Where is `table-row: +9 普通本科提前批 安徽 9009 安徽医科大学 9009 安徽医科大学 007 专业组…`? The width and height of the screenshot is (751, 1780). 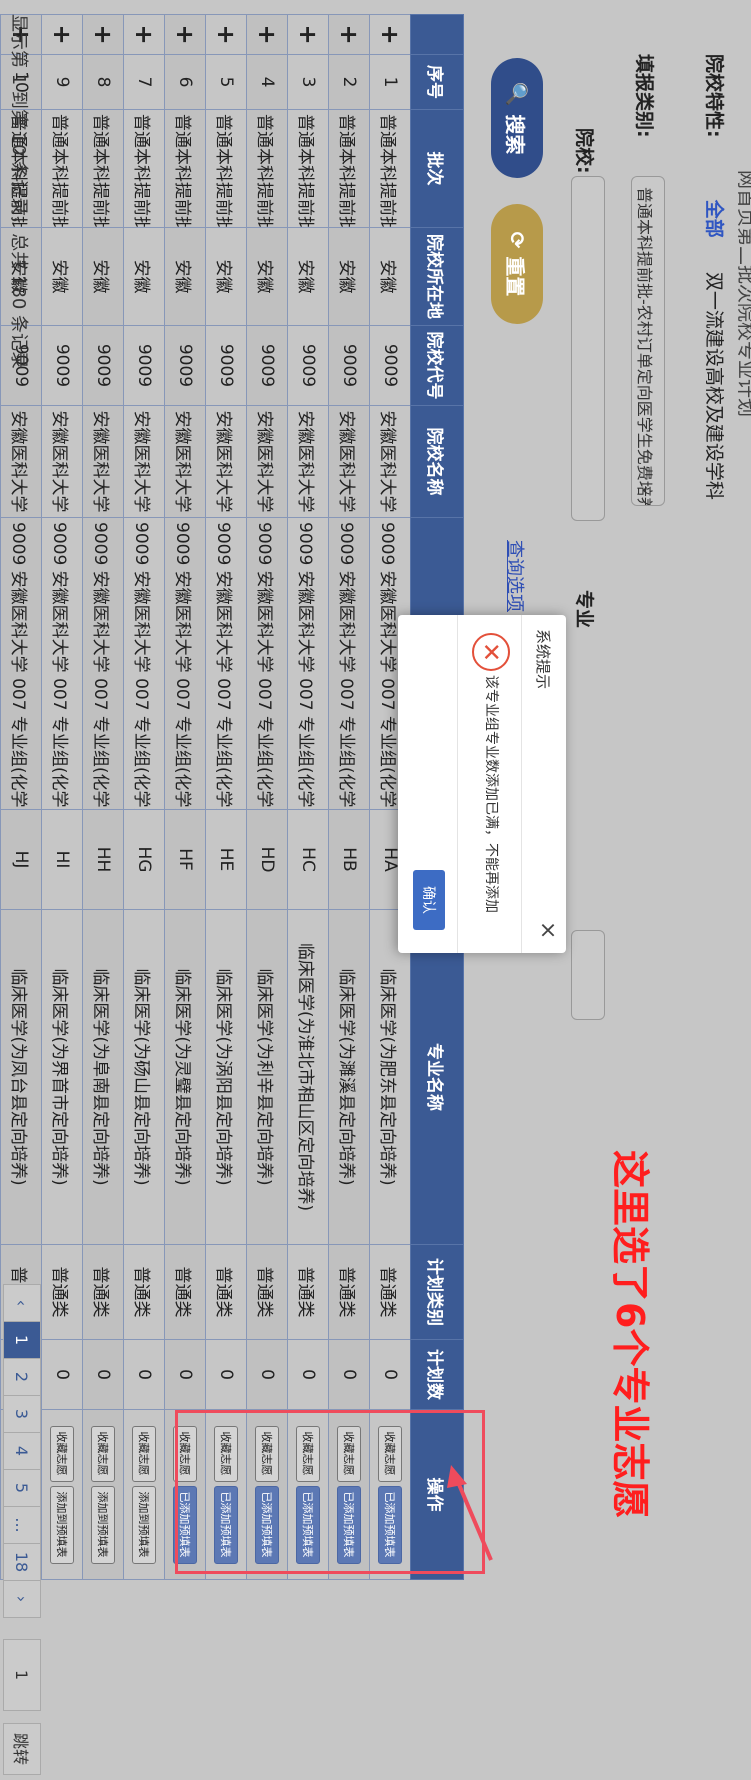
table-row: +9 普通本科提前批 安徽 9009 安徽医科大学 9009 安徽医科大学 007 专业组… is located at coordinates (62, 797).